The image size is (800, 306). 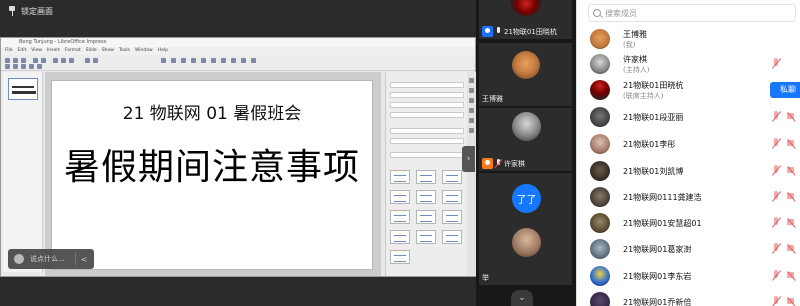 I want to click on member-row: 21物联网01葛家澍, so click(x=692, y=249).